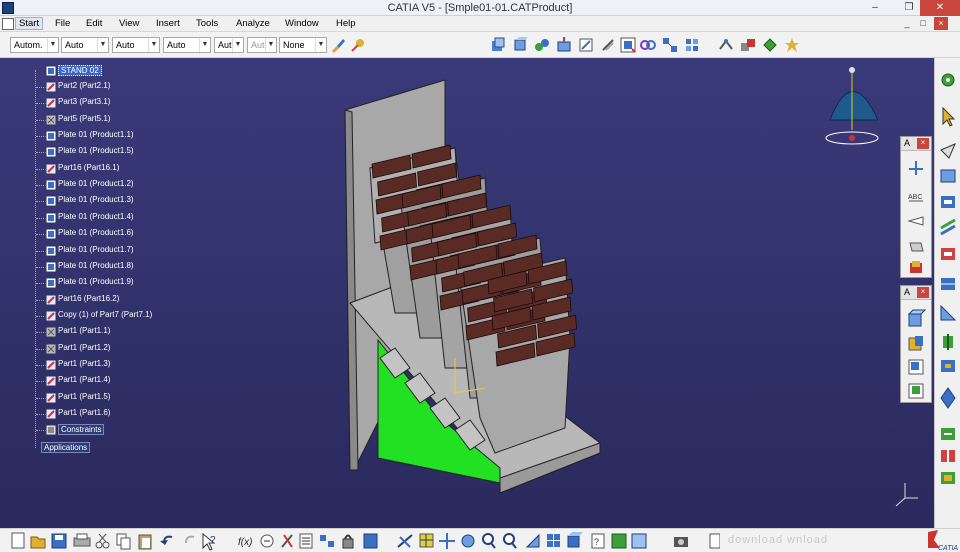  I want to click on insert-product-icon, so click(948, 176).